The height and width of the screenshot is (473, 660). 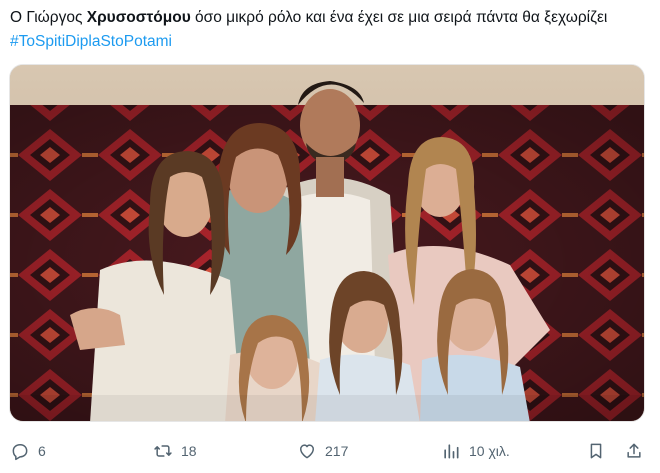 I want to click on hashtag-link: #ToSpitiDiplaStoPotami, so click(x=91, y=41).